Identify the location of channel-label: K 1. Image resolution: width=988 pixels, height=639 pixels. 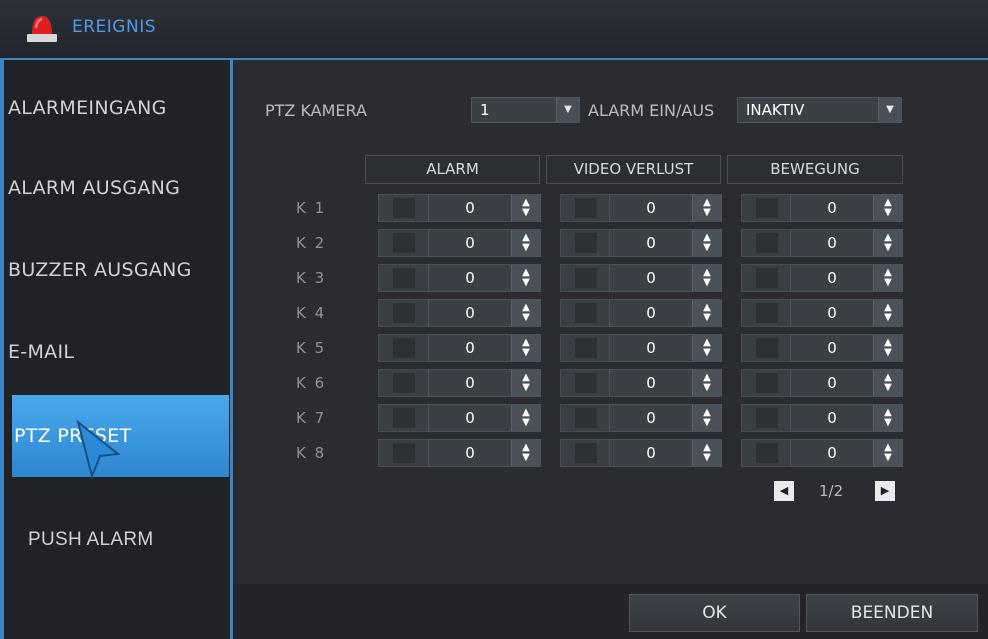
(311, 208).